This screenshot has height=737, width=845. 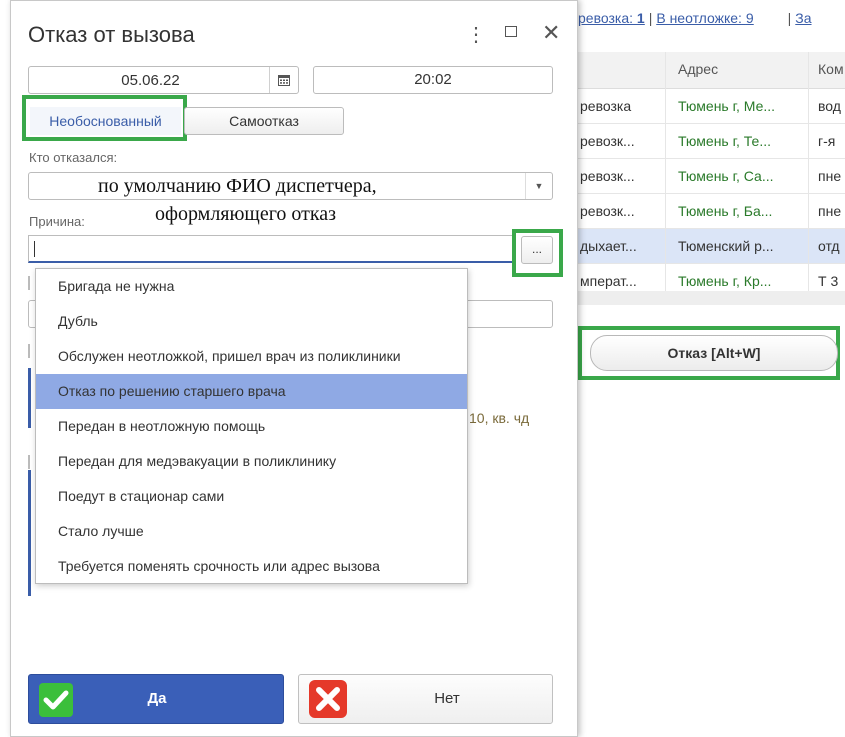 What do you see at coordinates (698, 69) in the screenshot?
I see `column-address: Адрес` at bounding box center [698, 69].